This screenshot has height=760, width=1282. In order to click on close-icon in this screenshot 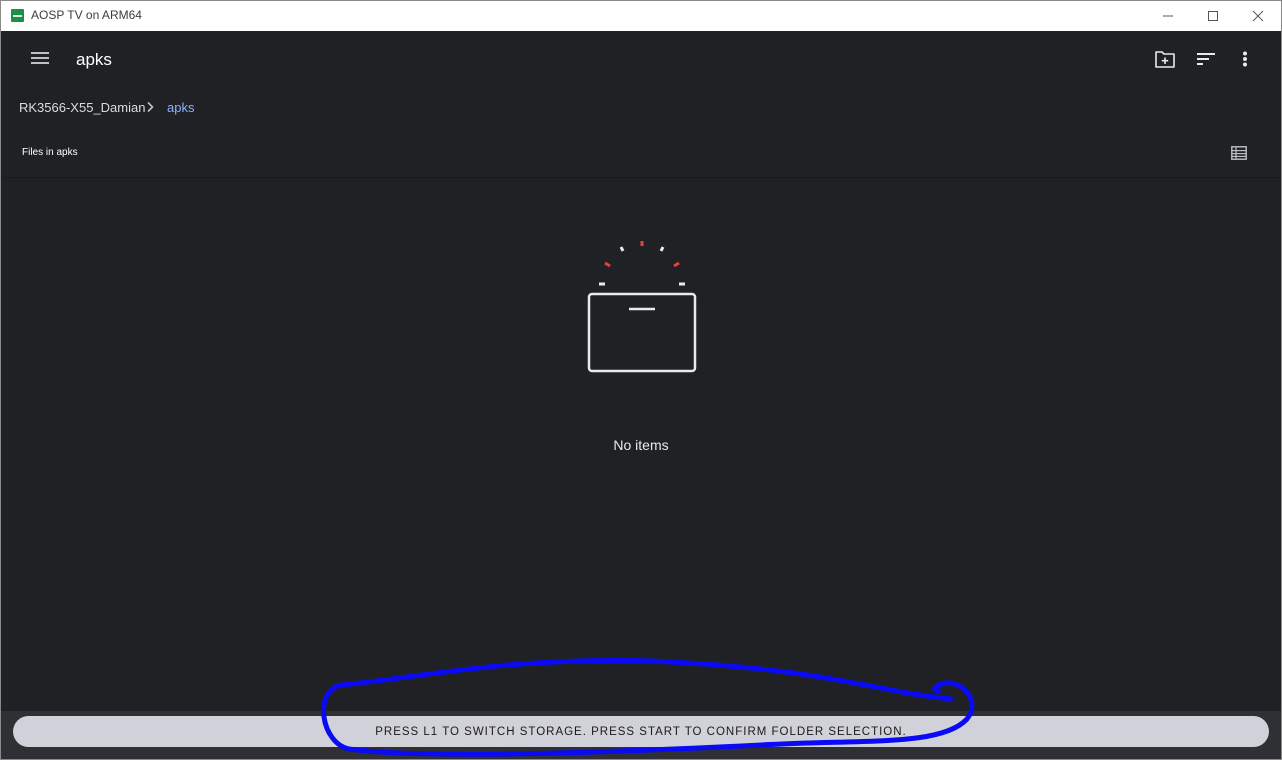, I will do `click(1258, 16)`.